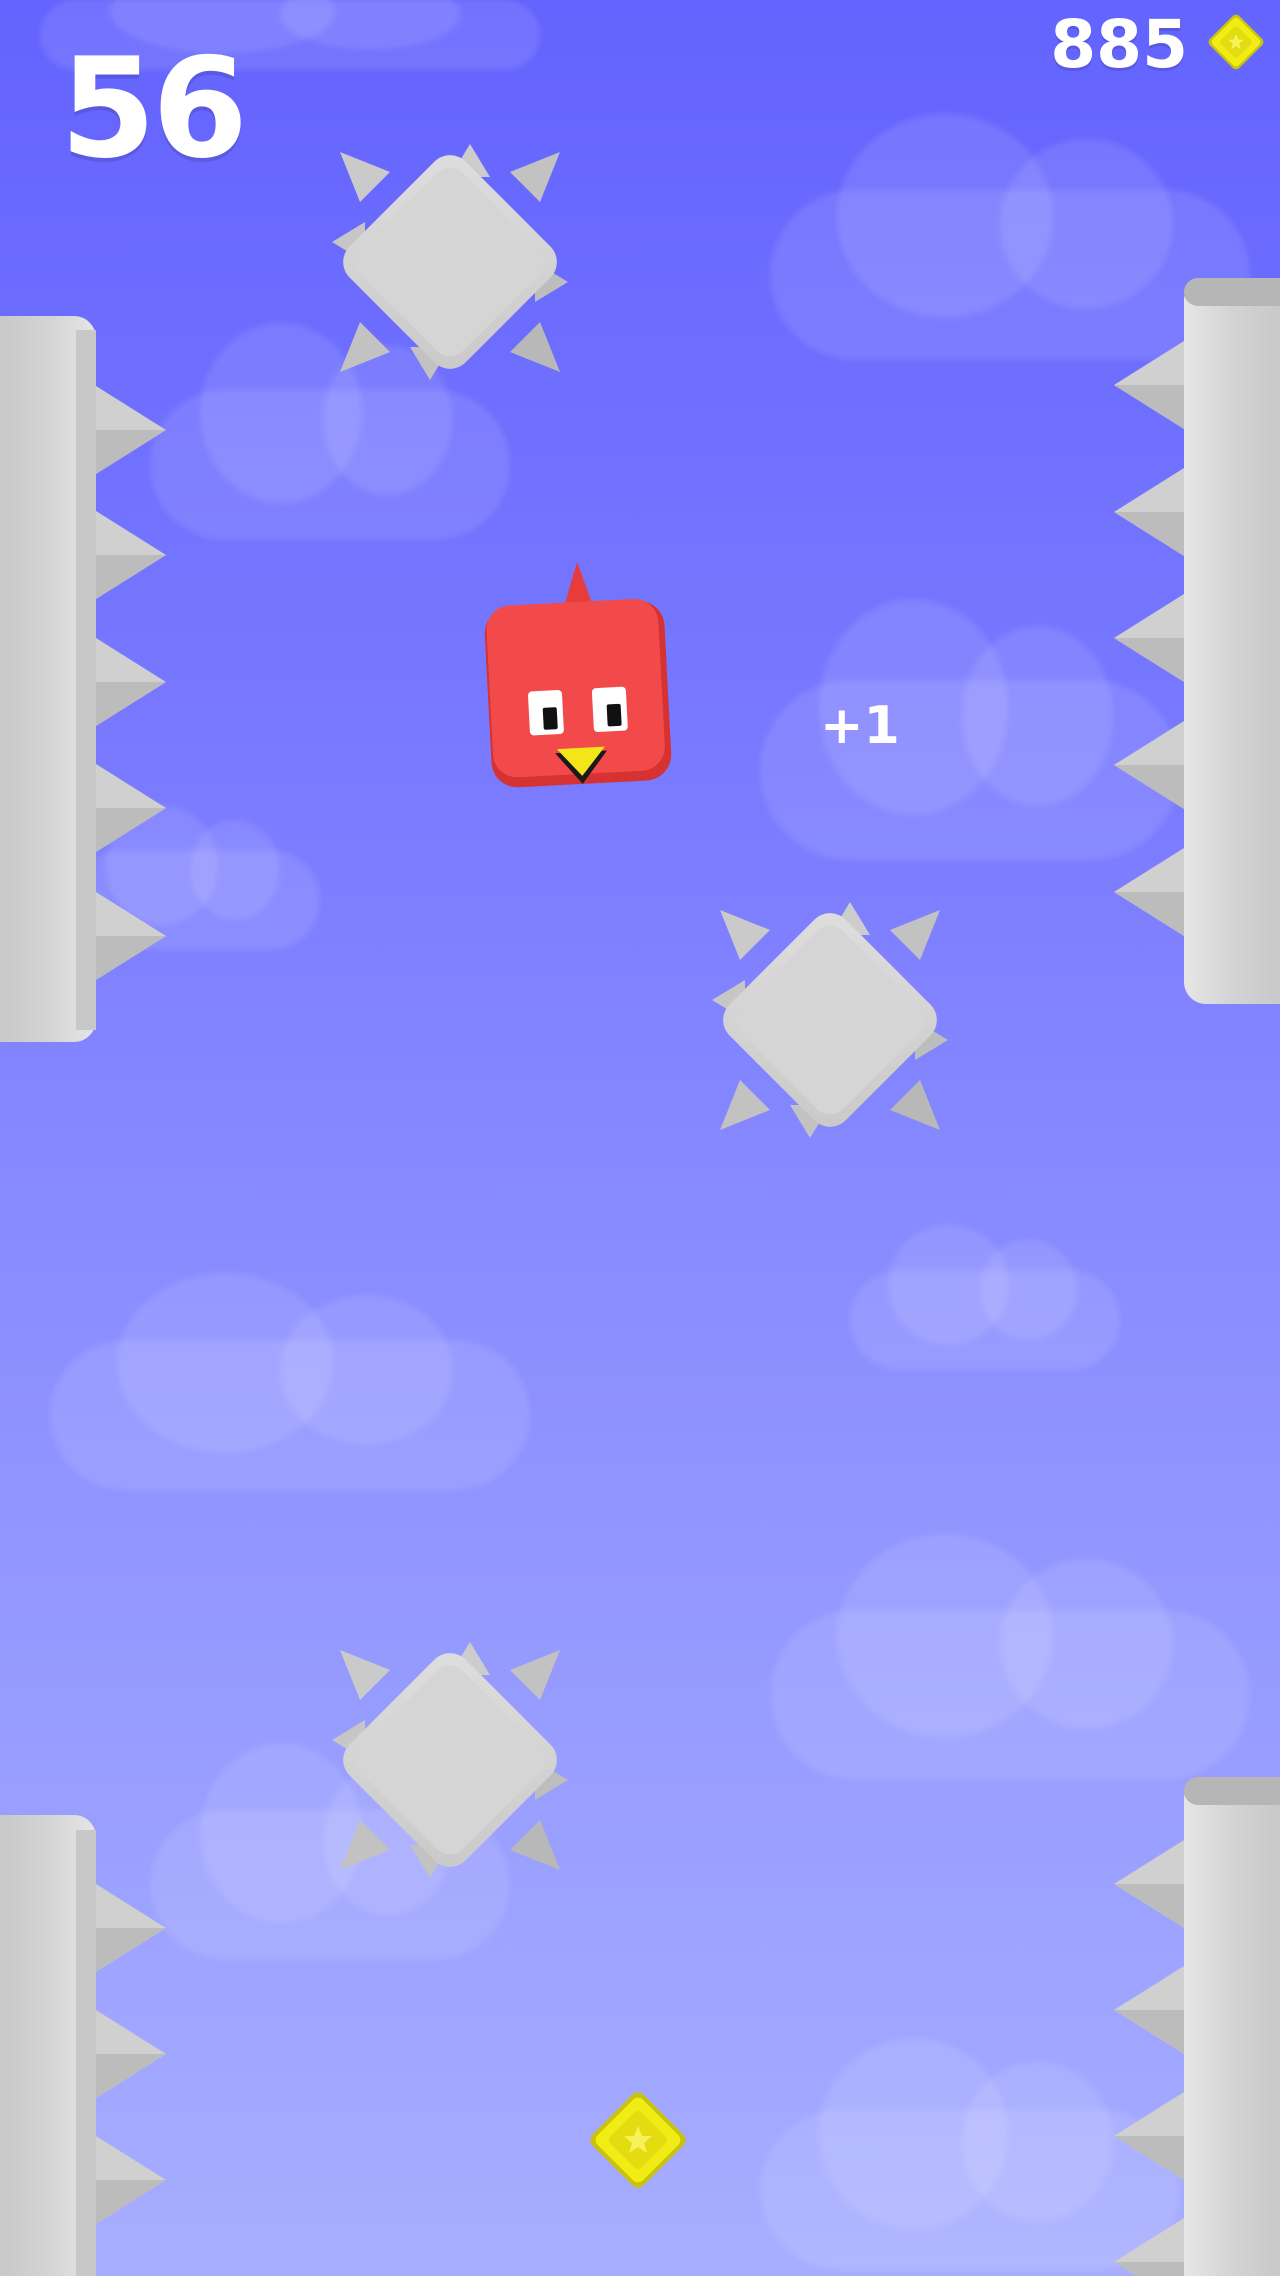 The width and height of the screenshot is (1280, 2276). Describe the element at coordinates (578, 674) in the screenshot. I see `player-bird` at that location.